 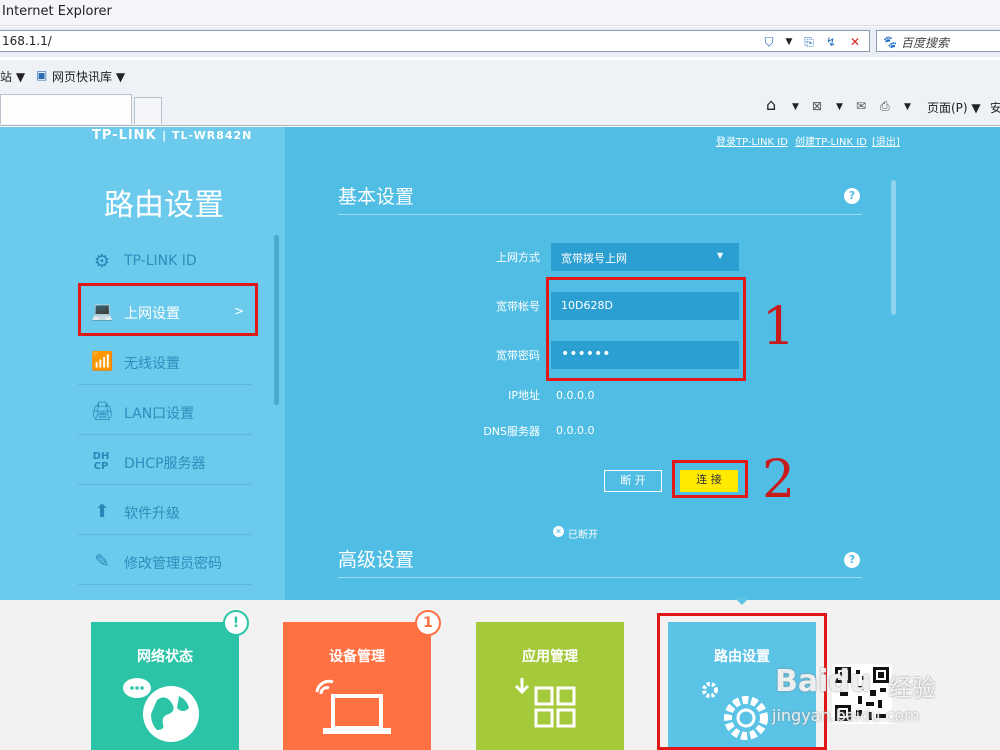 I want to click on tile-app-management: 应用管理, so click(x=550, y=686).